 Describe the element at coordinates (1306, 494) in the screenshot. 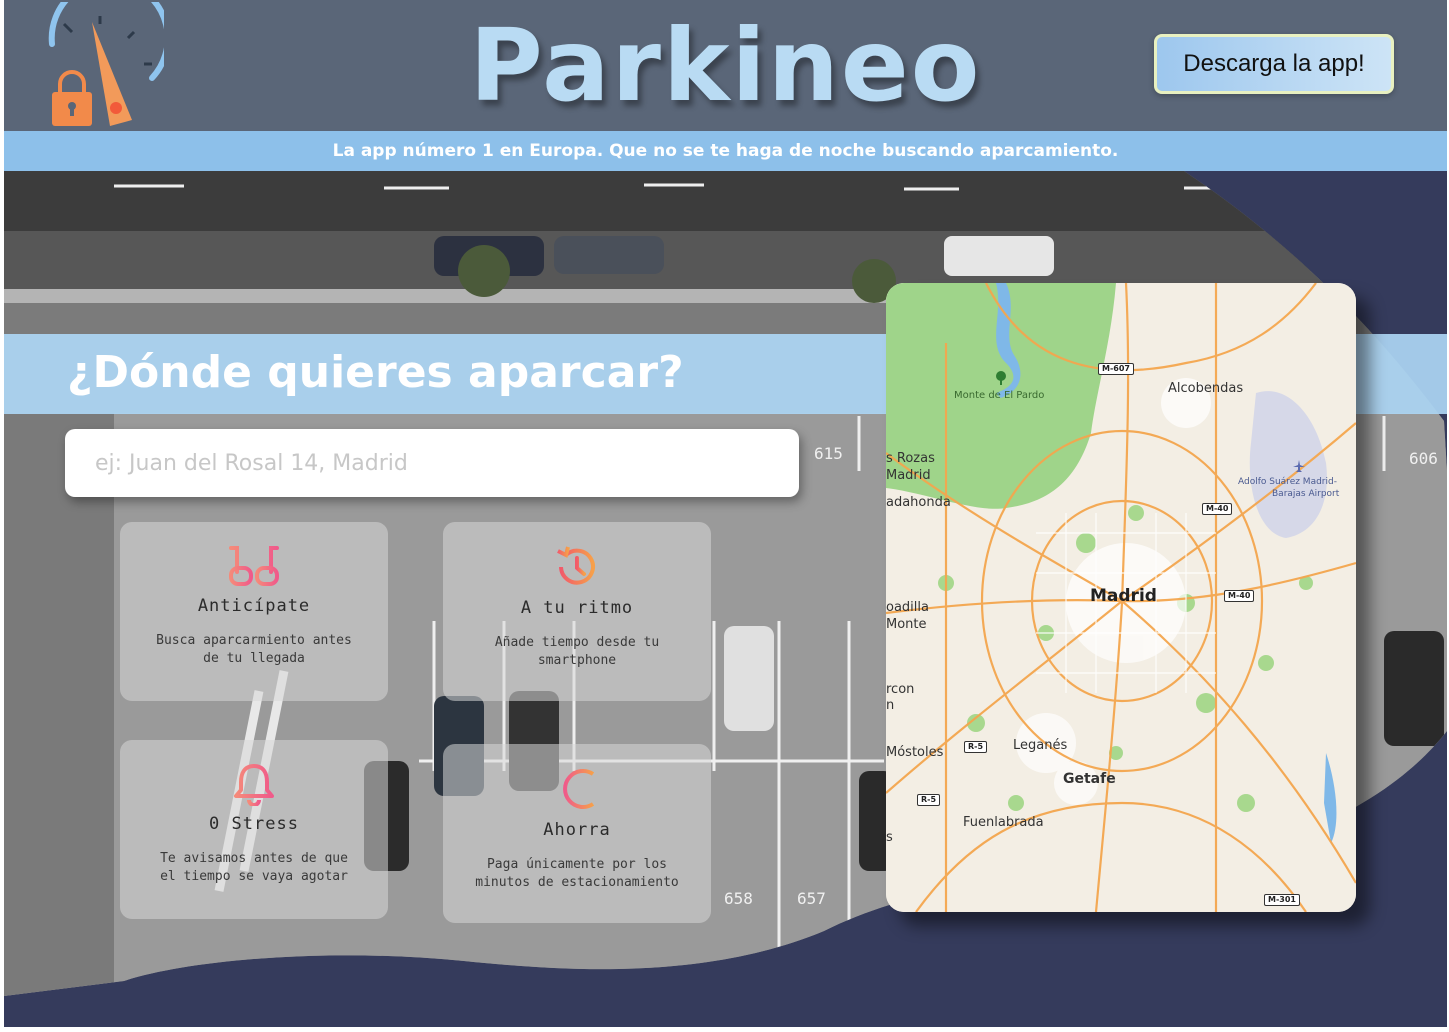

I see `map-label: Barajas Airport` at that location.